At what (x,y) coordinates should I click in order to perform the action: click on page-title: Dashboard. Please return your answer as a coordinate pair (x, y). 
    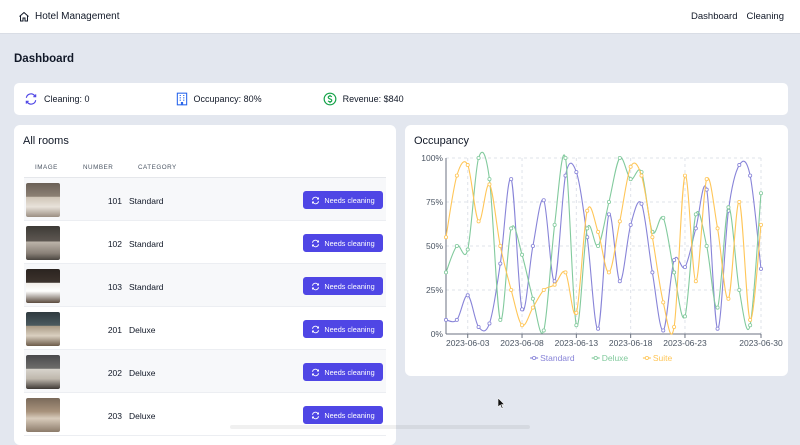
    Looking at the image, I should click on (44, 59).